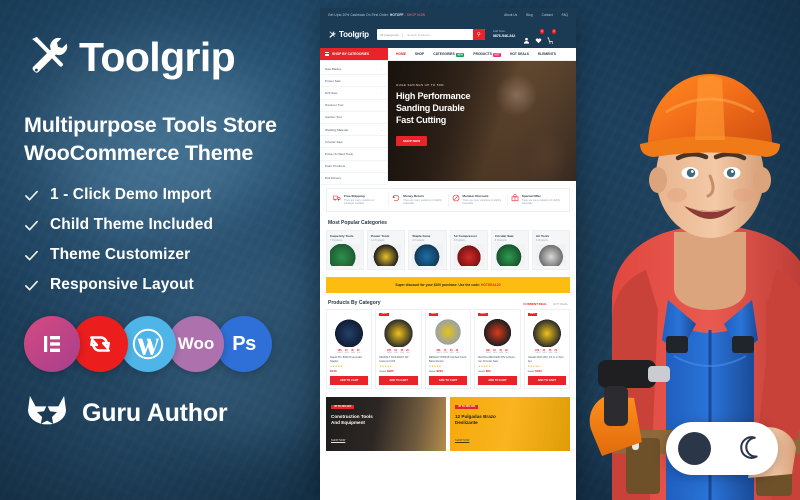  I want to click on mockup-search-bar: All Categories Search Products... ⚲, so click(430, 34).